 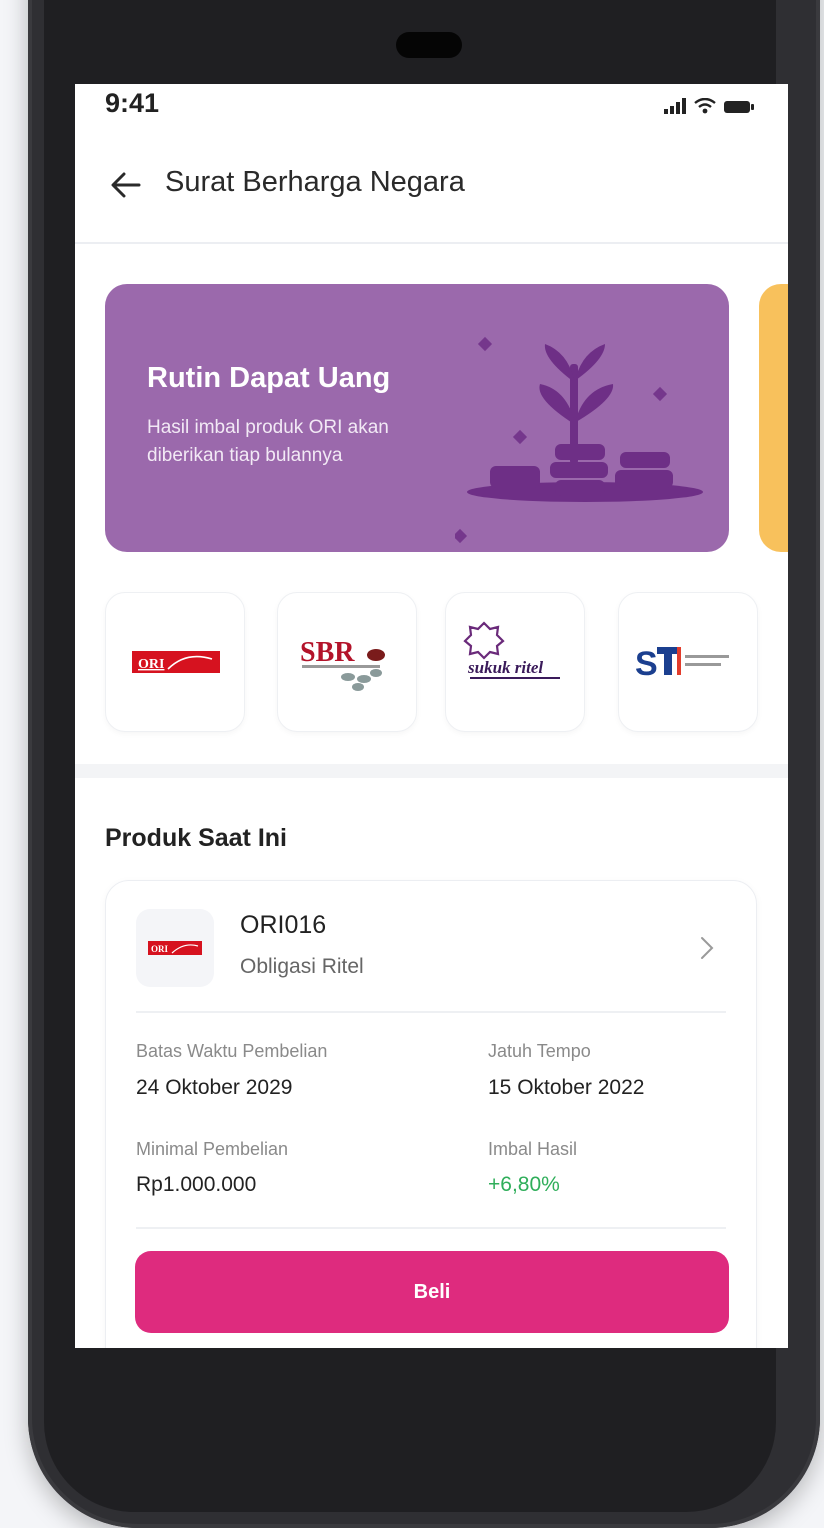 What do you see at coordinates (429, 45) in the screenshot?
I see `phone-notch` at bounding box center [429, 45].